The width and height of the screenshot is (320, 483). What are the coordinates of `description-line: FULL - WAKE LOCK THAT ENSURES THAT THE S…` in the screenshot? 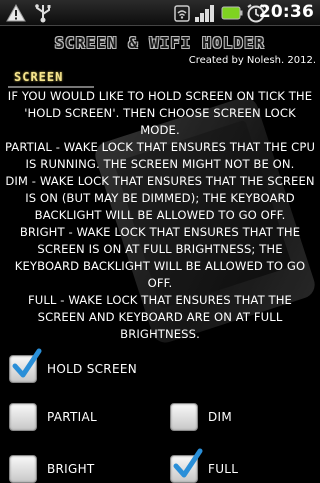 It's located at (160, 317).